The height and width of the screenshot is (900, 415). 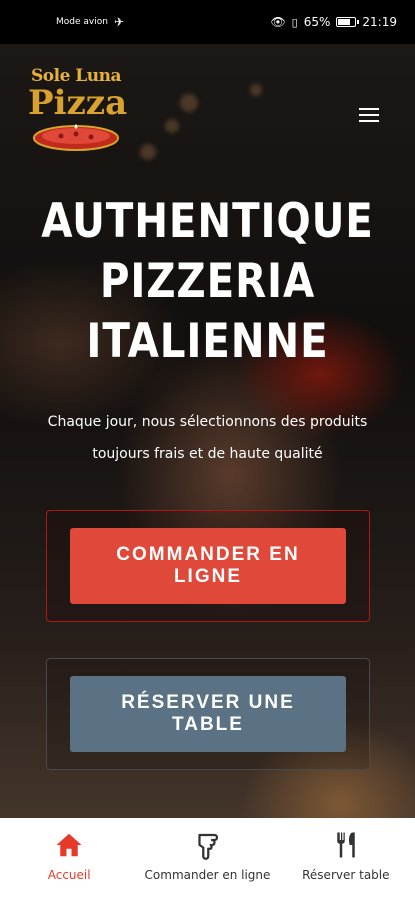 What do you see at coordinates (207, 341) in the screenshot?
I see `headline-line: ITALIENNE` at bounding box center [207, 341].